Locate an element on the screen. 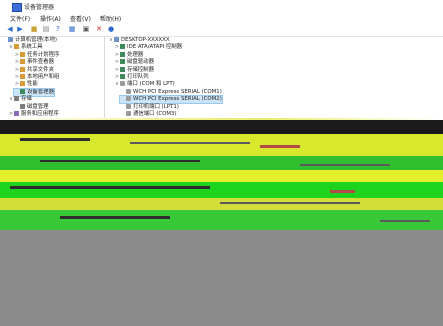  device-tree-item: 通信端口 (COM3) is located at coordinates (148, 114).